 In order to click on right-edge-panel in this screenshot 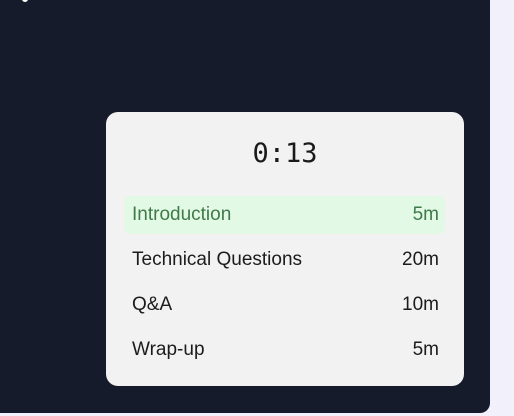, I will do `click(502, 208)`.